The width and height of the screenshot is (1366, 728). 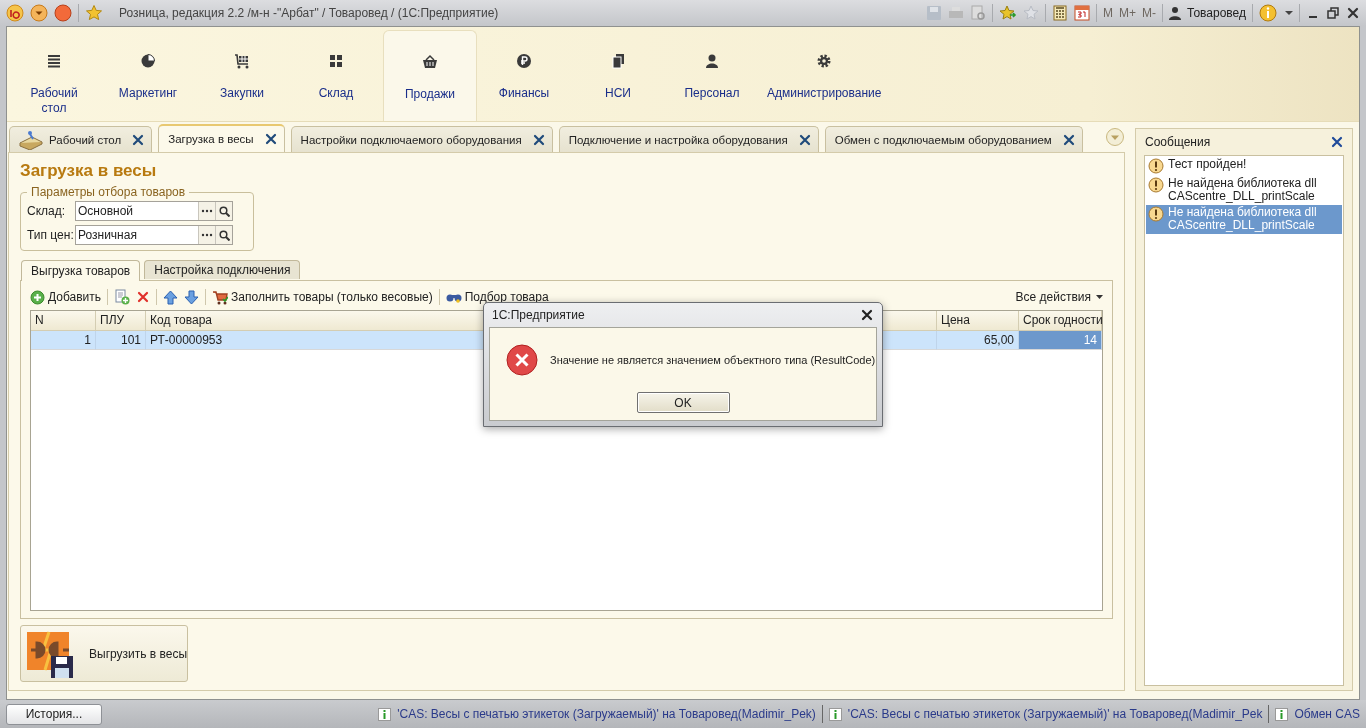 I want to click on group-title: Параметры отбора товаров, so click(x=108, y=192).